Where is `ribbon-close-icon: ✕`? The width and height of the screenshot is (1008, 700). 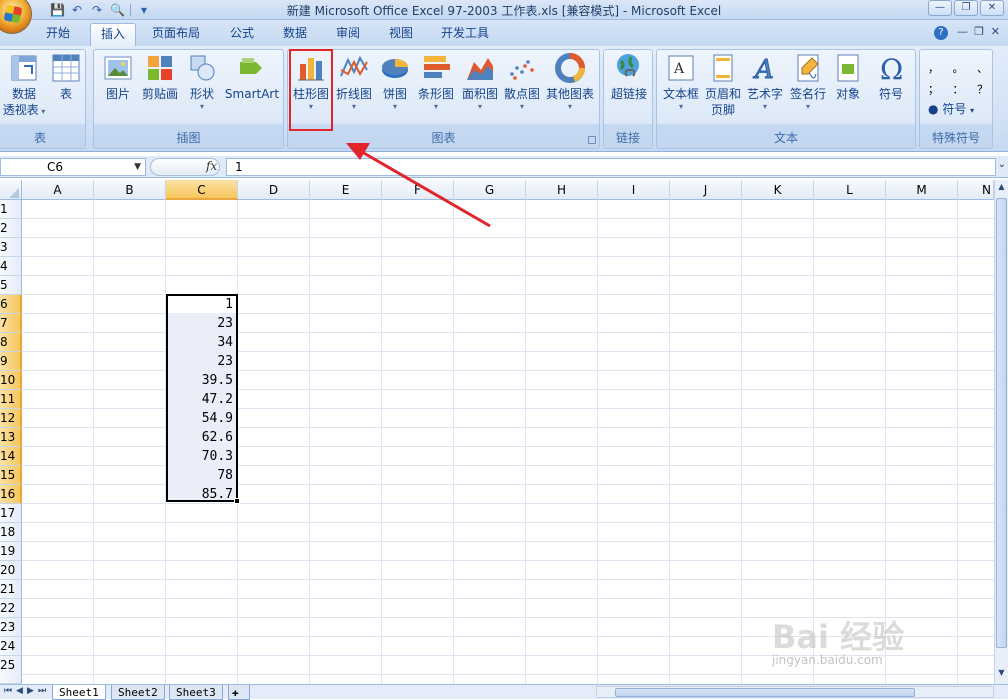
ribbon-close-icon: ✕ is located at coordinates (995, 31).